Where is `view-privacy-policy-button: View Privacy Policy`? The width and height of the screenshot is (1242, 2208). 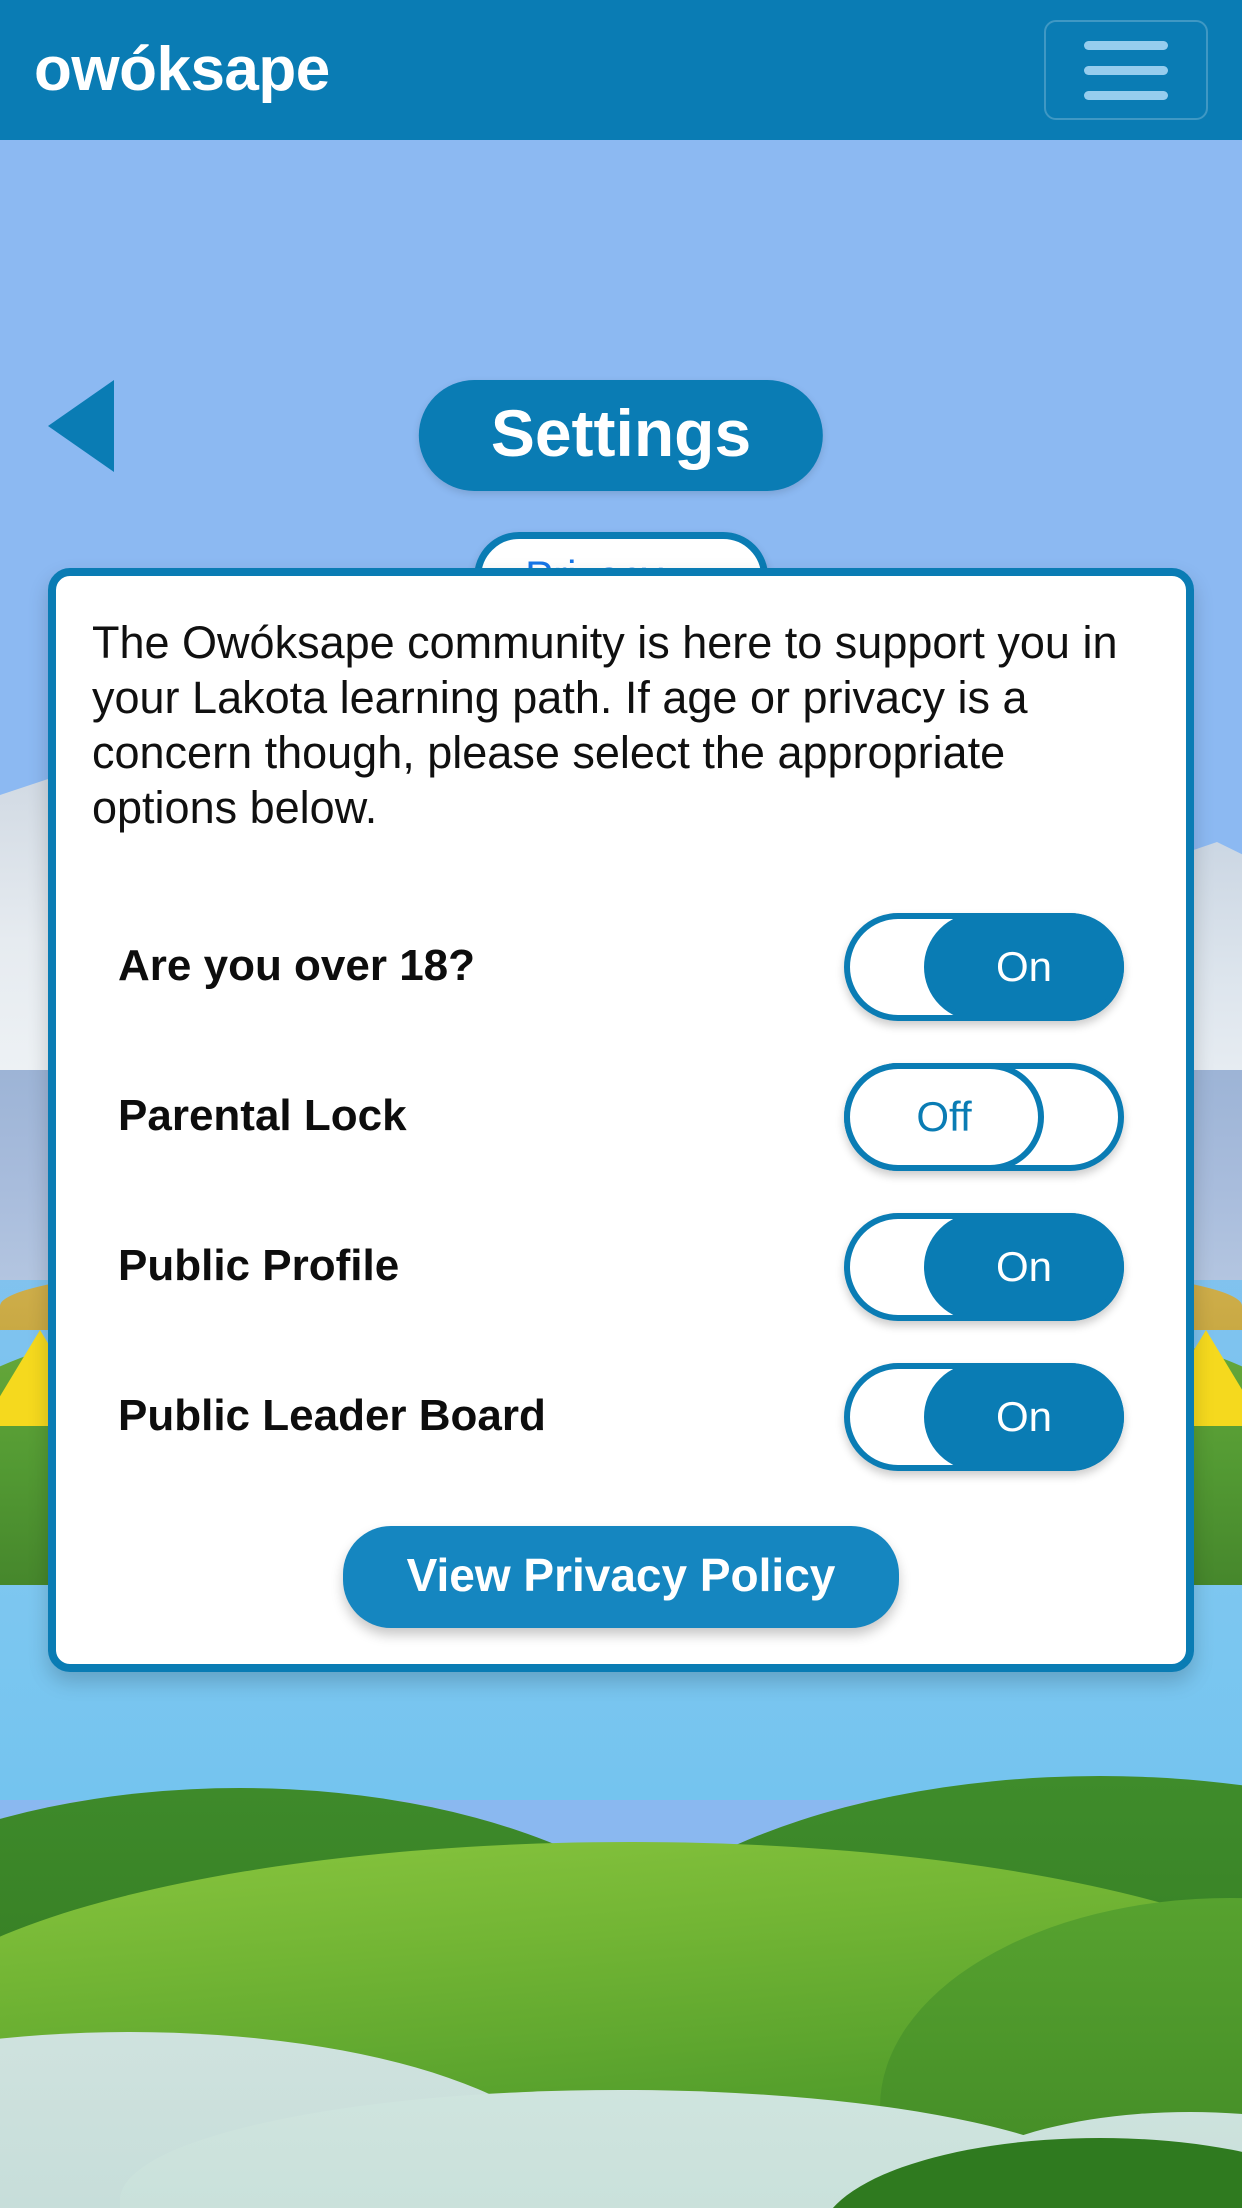
view-privacy-policy-button: View Privacy Policy is located at coordinates (621, 1576).